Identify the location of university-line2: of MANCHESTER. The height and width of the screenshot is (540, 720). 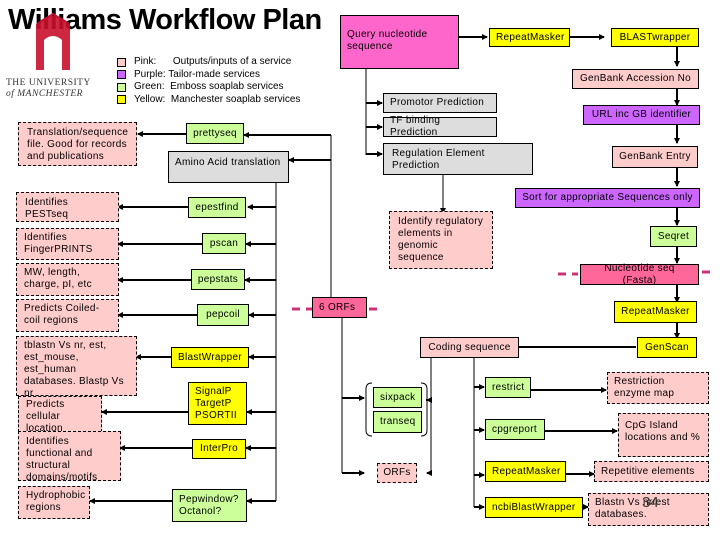
(44, 94).